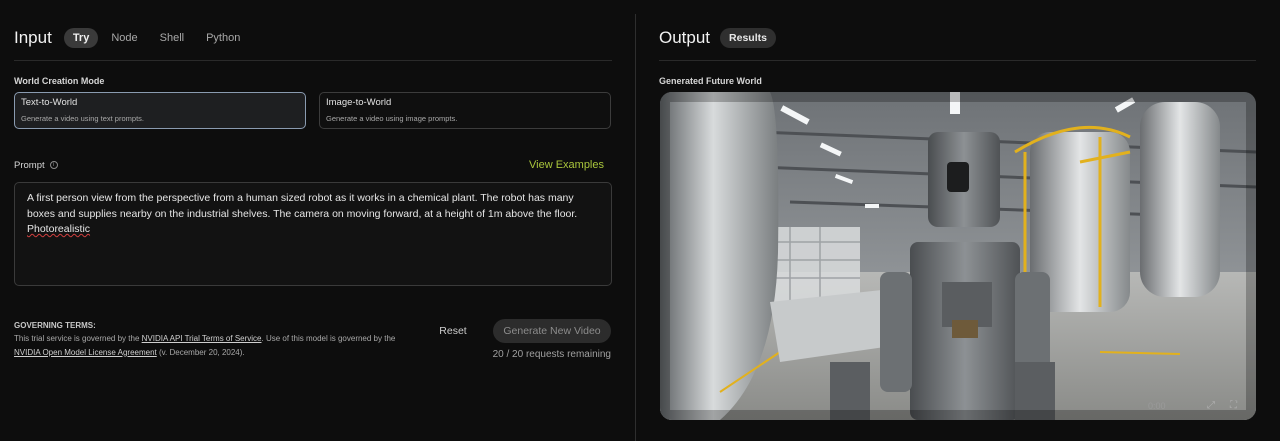  Describe the element at coordinates (49, 102) in the screenshot. I see `mode-title: Text-to-World` at that location.